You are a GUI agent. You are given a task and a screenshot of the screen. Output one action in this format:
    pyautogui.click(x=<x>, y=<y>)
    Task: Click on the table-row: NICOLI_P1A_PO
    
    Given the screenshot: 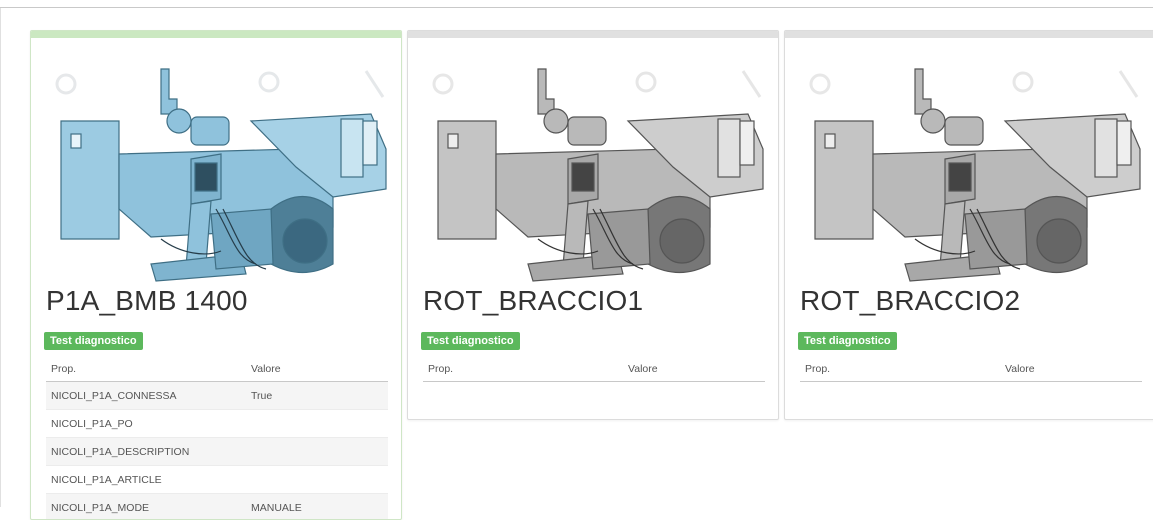 What is the action you would take?
    pyautogui.click(x=217, y=424)
    